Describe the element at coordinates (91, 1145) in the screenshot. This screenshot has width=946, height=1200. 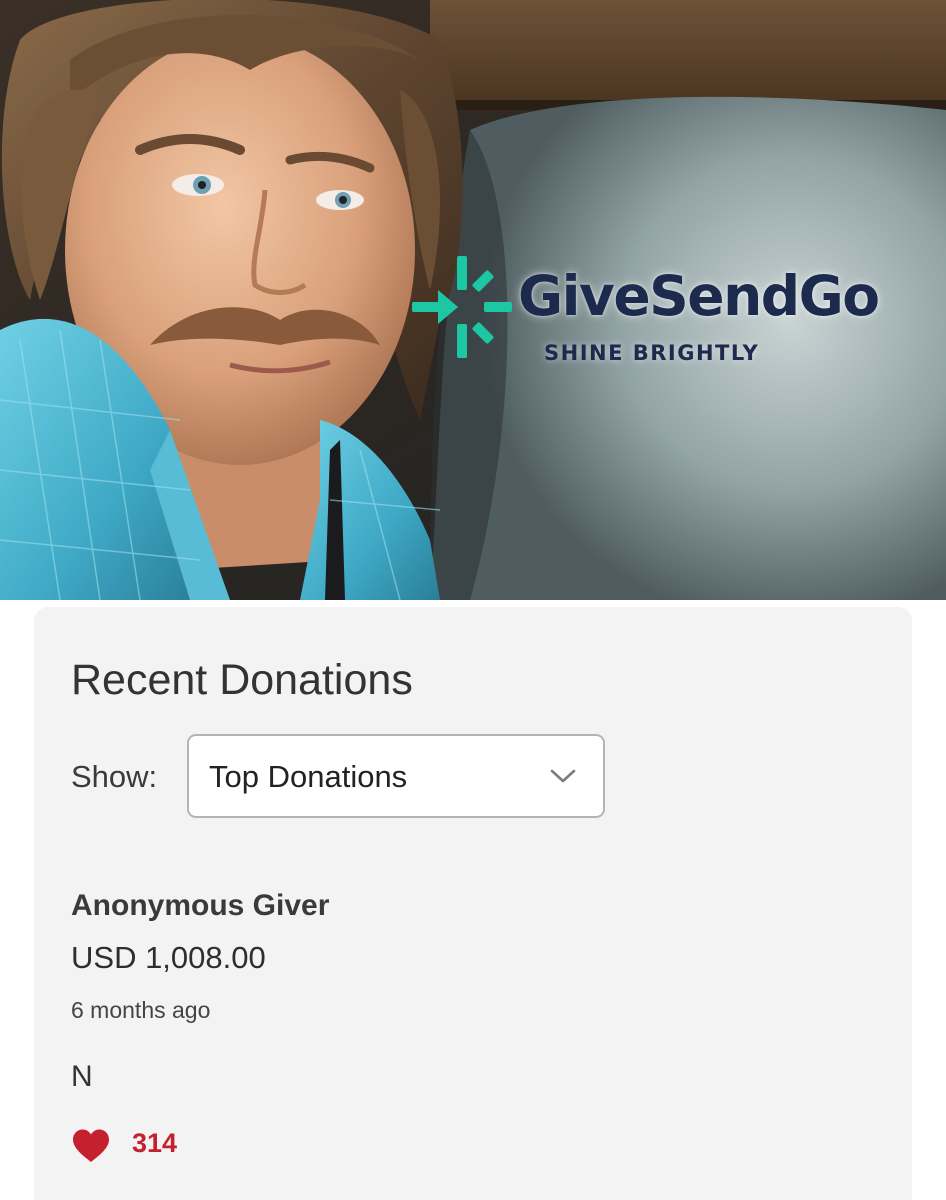
I see `heart-icon` at that location.